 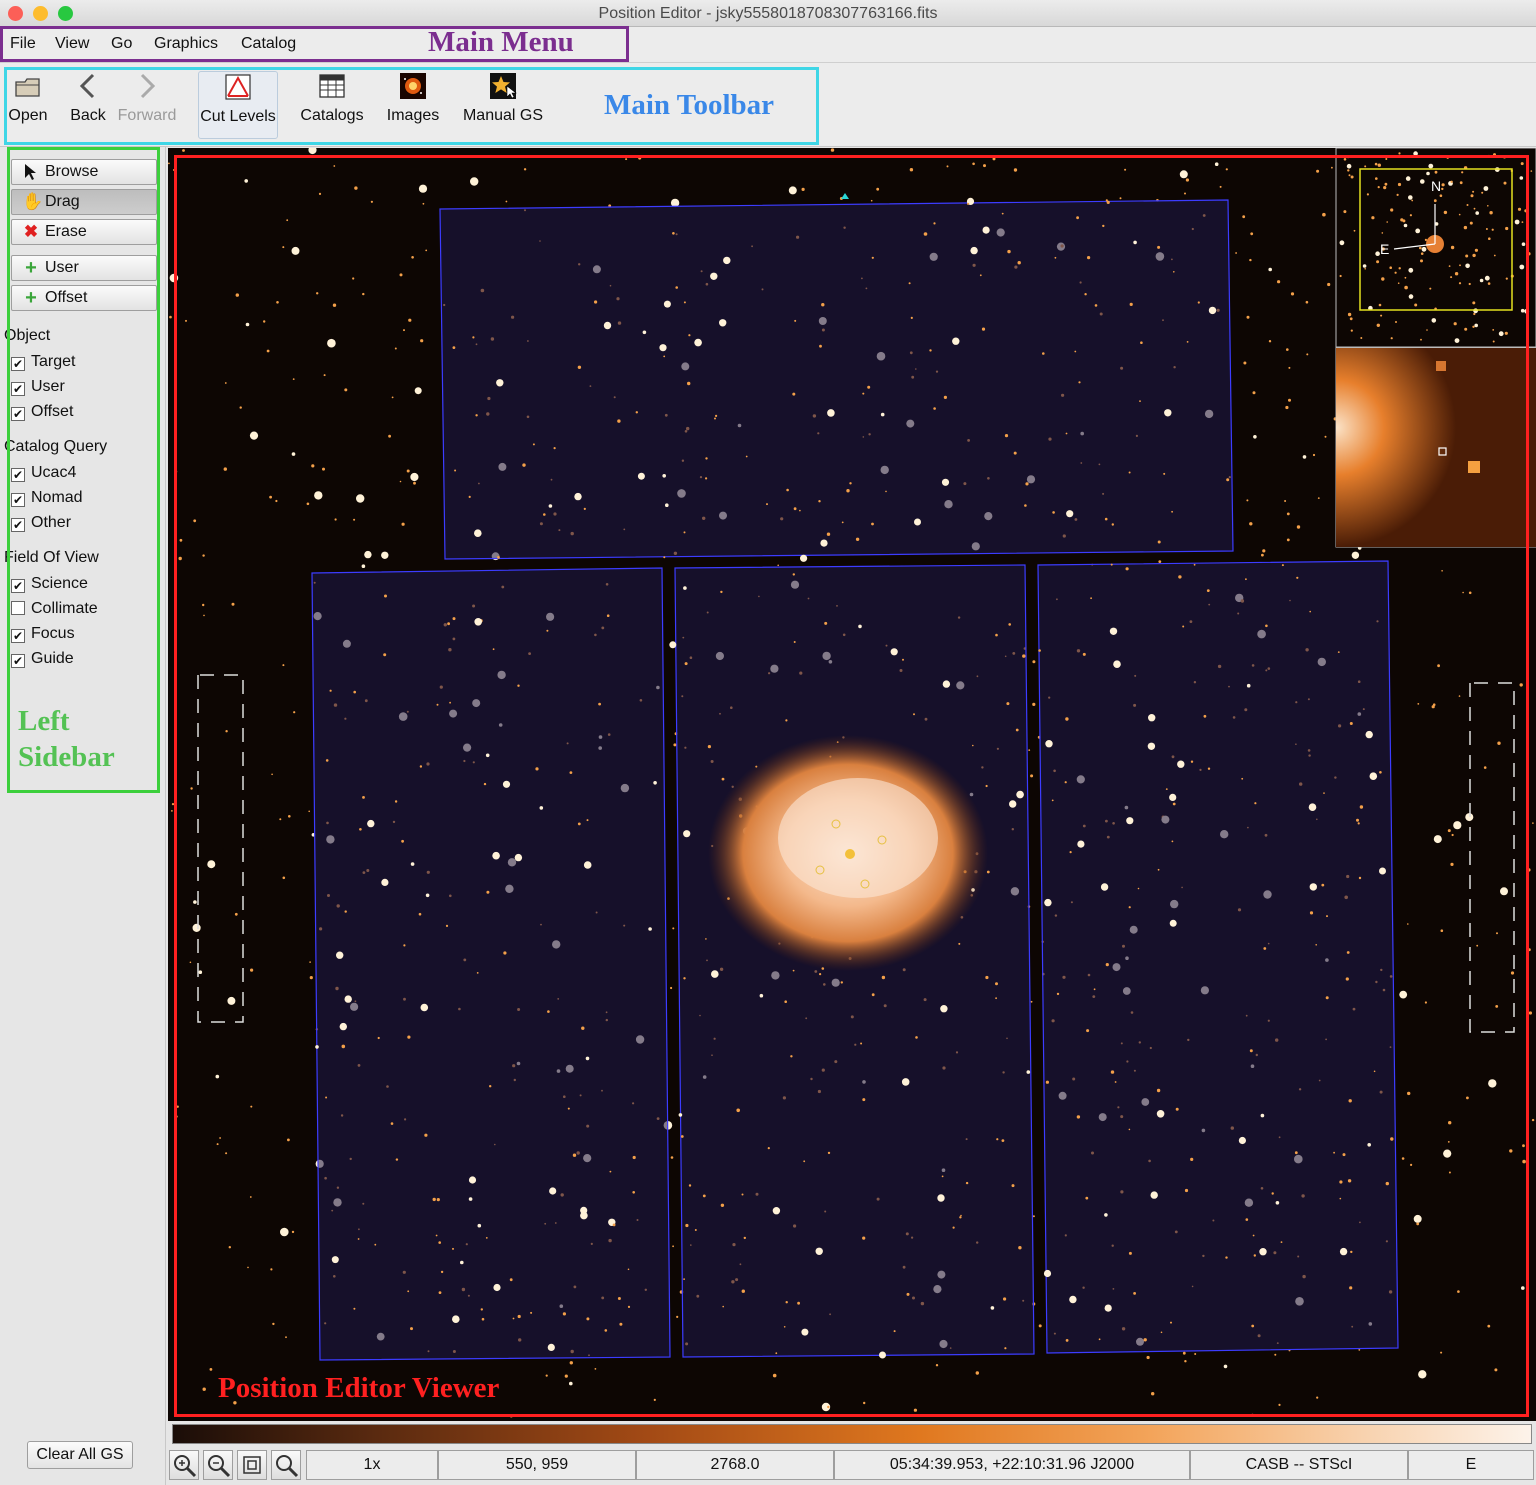 I want to click on zoom-in-icon, so click(x=184, y=1465).